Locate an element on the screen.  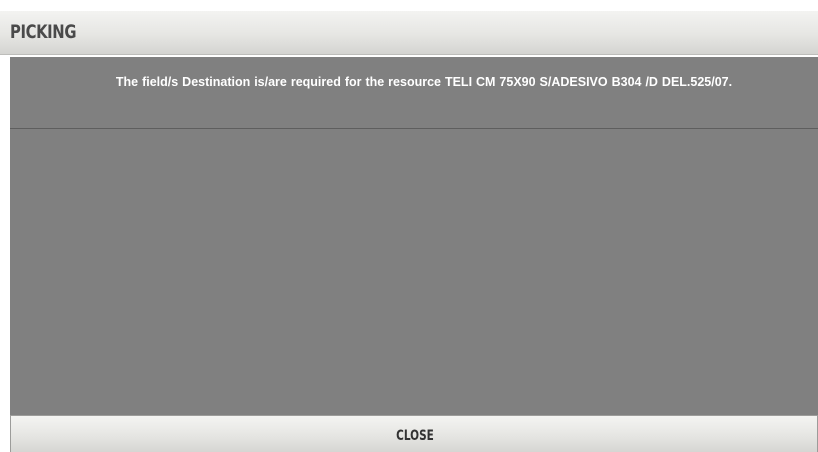
close-button-label: CLOSE is located at coordinates (415, 436).